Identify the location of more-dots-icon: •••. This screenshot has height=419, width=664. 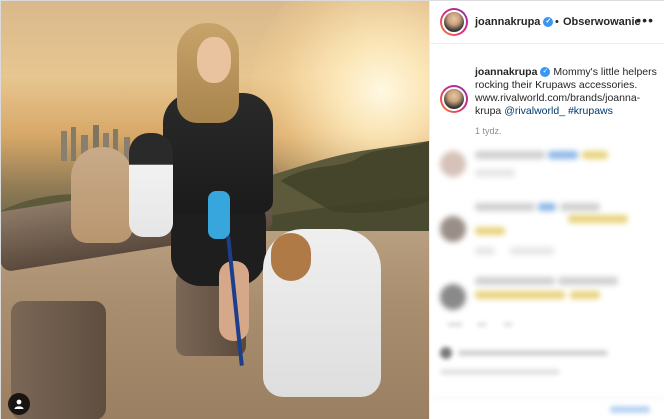
(645, 20).